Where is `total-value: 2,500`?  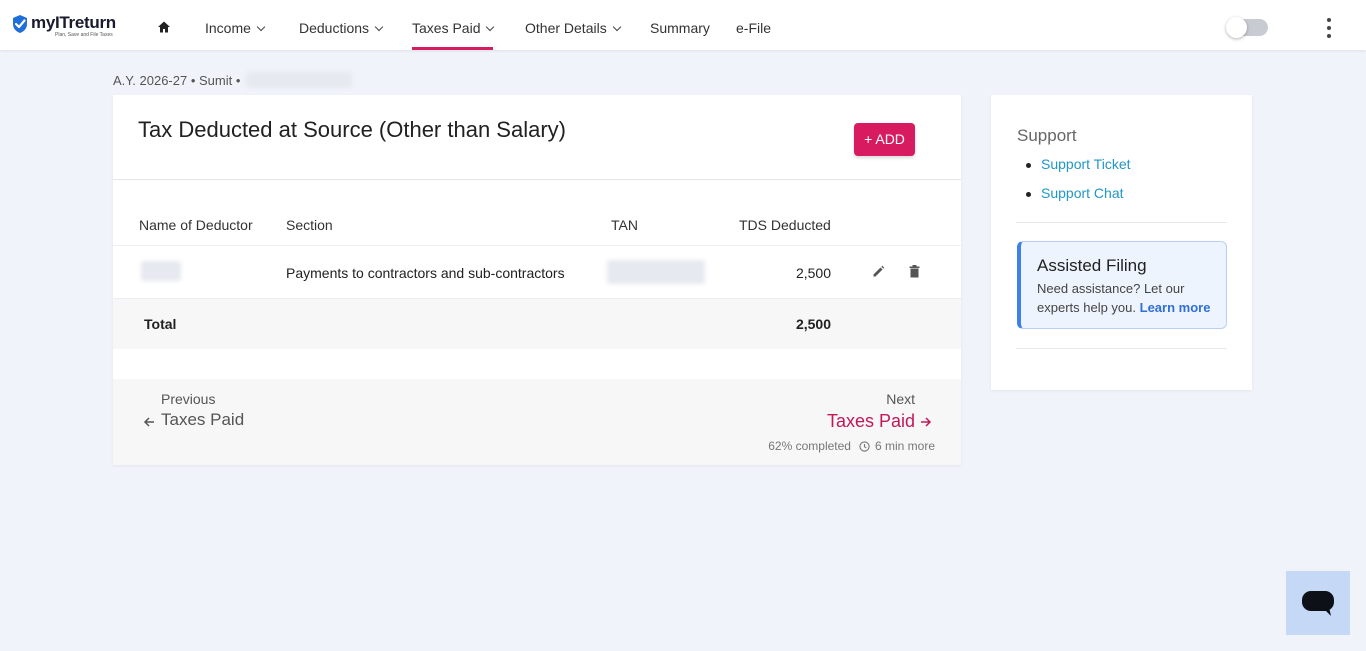 total-value: 2,500 is located at coordinates (813, 324).